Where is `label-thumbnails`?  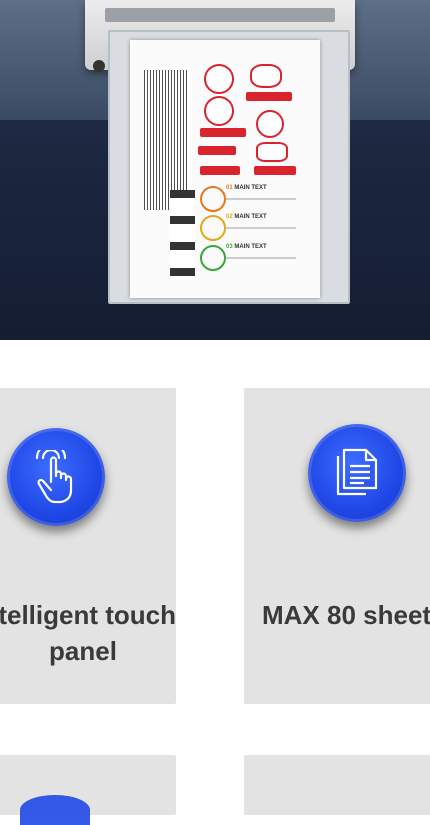 label-thumbnails is located at coordinates (182, 235).